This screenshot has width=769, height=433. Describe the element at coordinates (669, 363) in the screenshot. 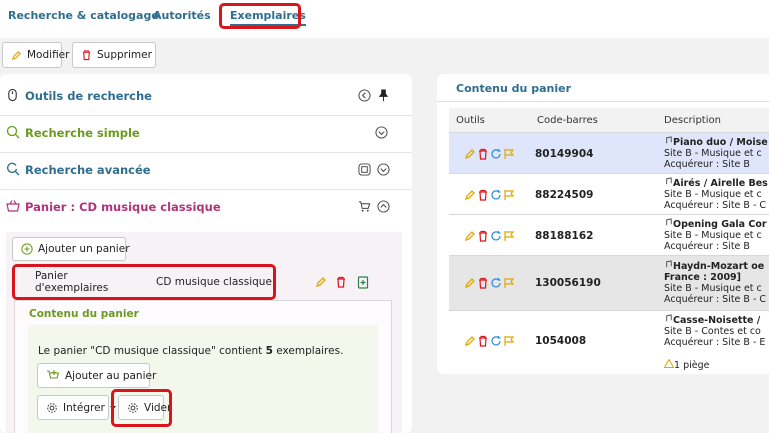

I see `warning-icon` at that location.